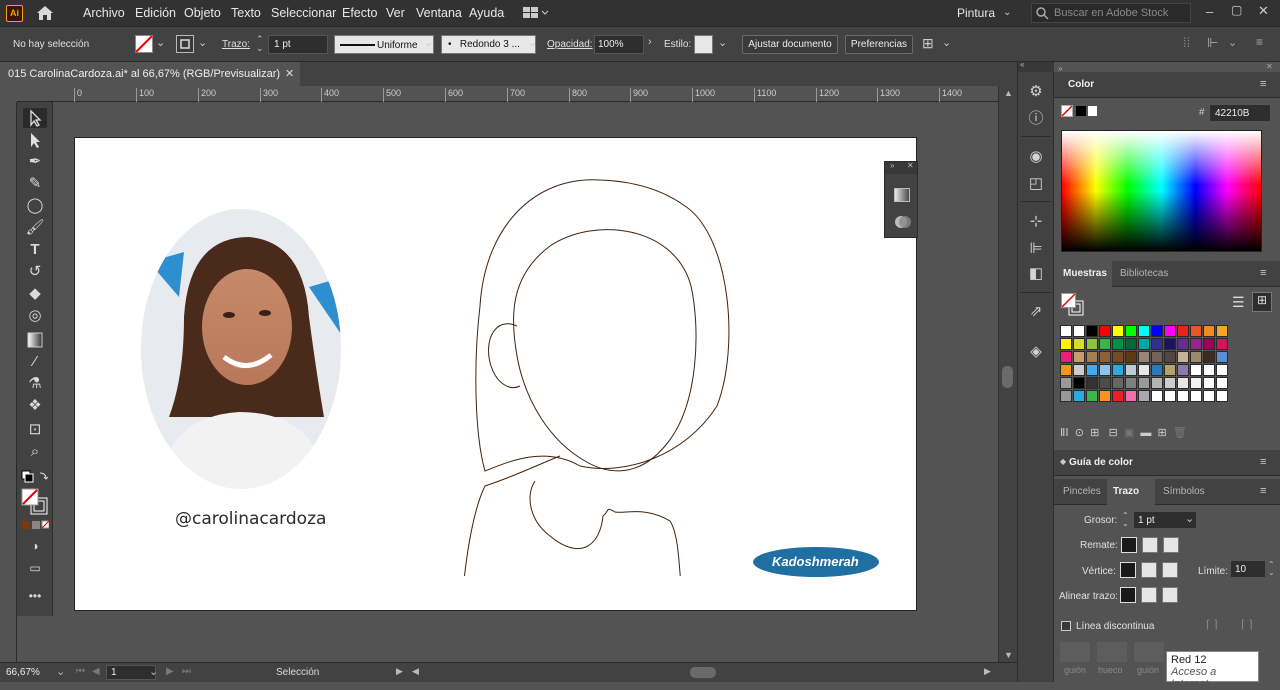 This screenshot has width=1280, height=690. Describe the element at coordinates (35, 406) in the screenshot. I see `symbol-sprayer-tool-icon: ❖` at that location.